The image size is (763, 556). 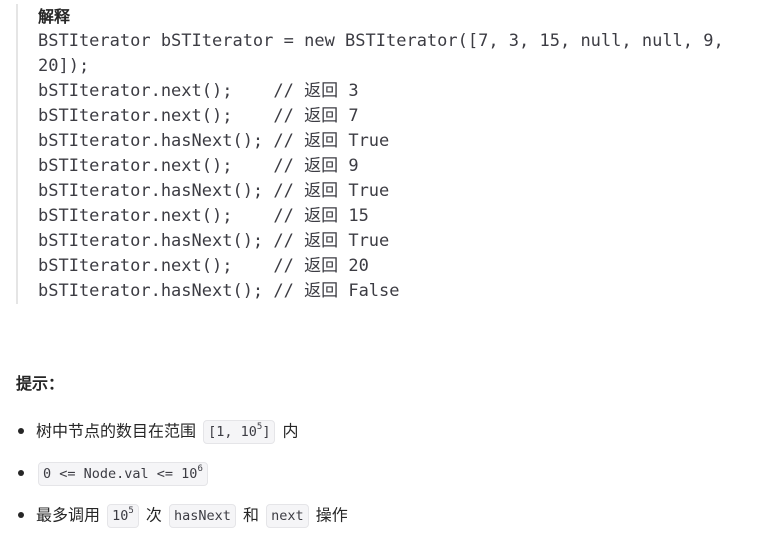 What do you see at coordinates (219, 291) in the screenshot?
I see `code-line-11: bSTIterator.hasNext(); // 返回 False` at bounding box center [219, 291].